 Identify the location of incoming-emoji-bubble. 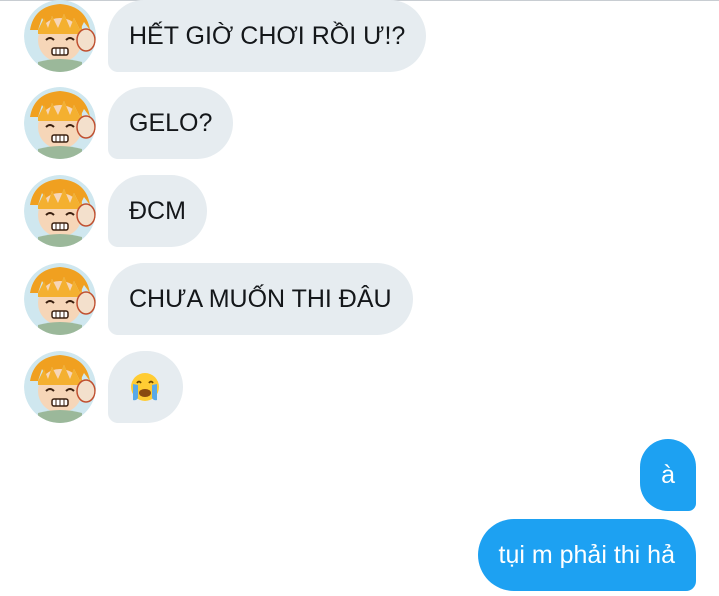
(145, 387).